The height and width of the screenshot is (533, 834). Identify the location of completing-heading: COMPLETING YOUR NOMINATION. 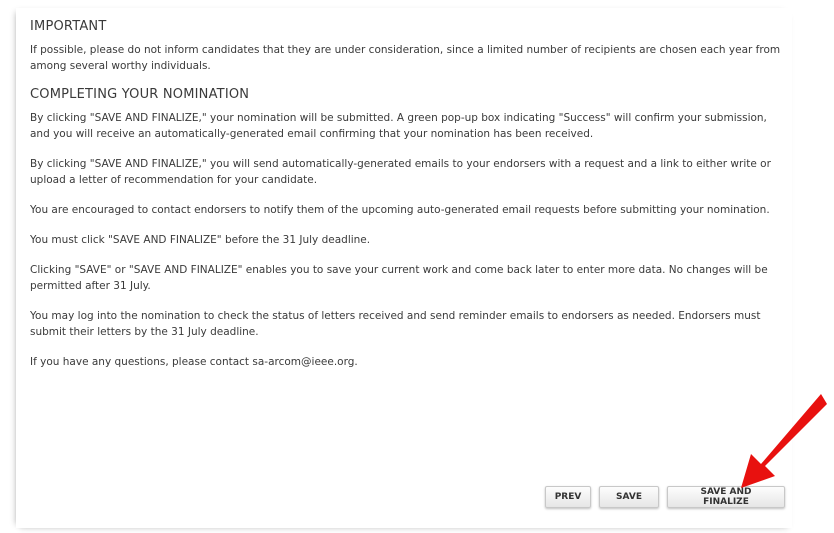
(140, 94).